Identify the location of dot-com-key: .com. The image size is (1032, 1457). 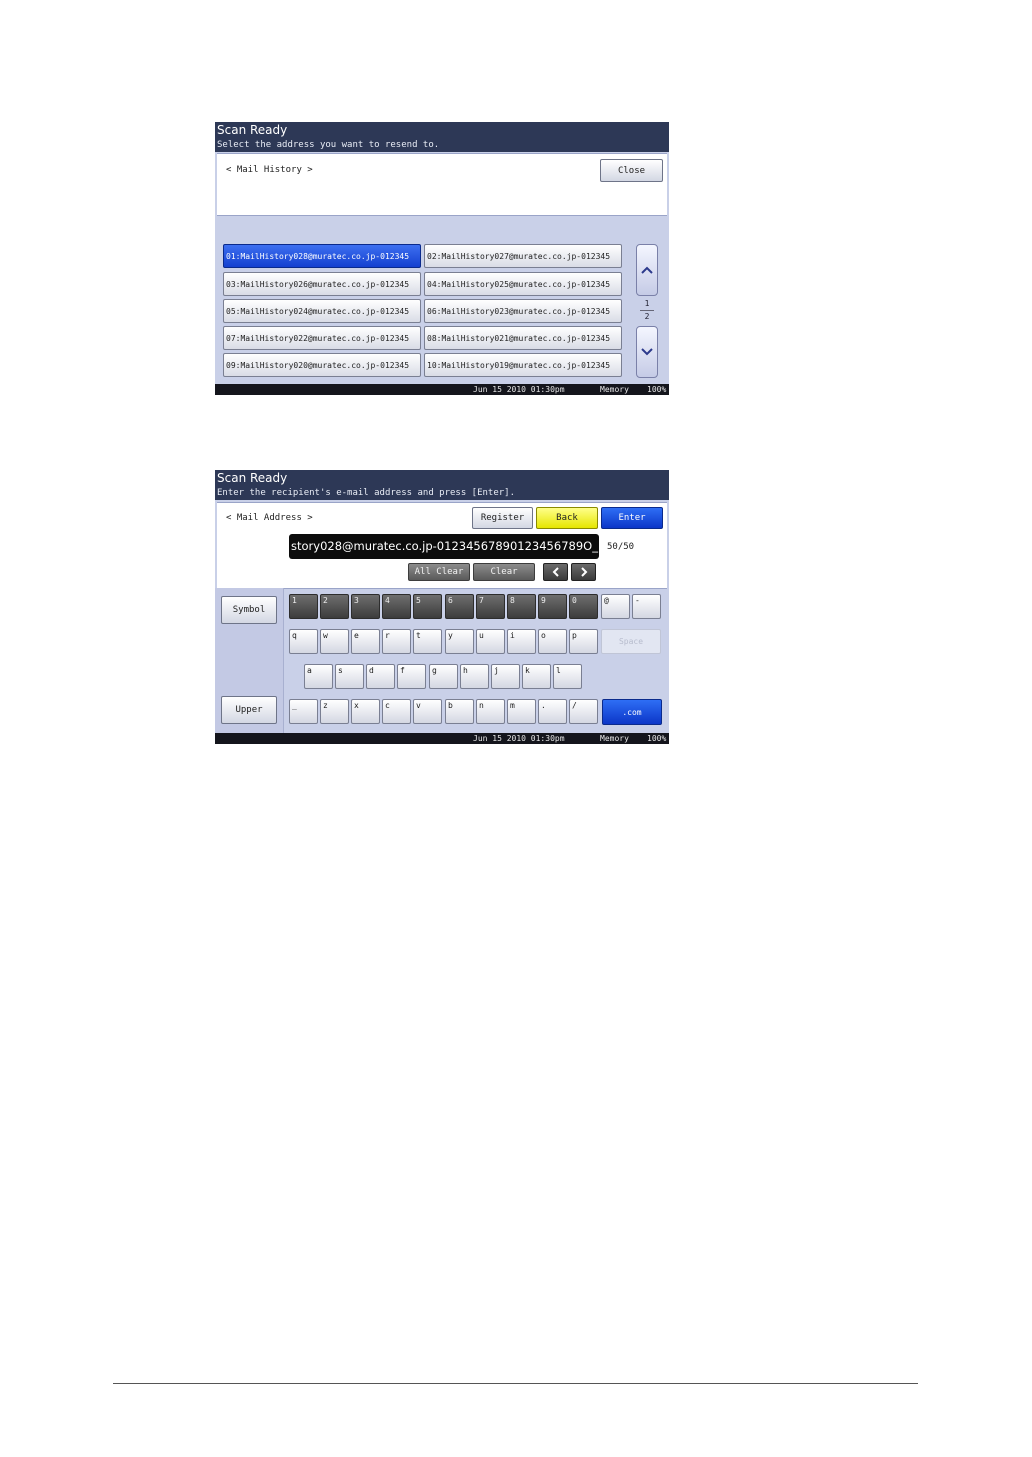
(632, 712).